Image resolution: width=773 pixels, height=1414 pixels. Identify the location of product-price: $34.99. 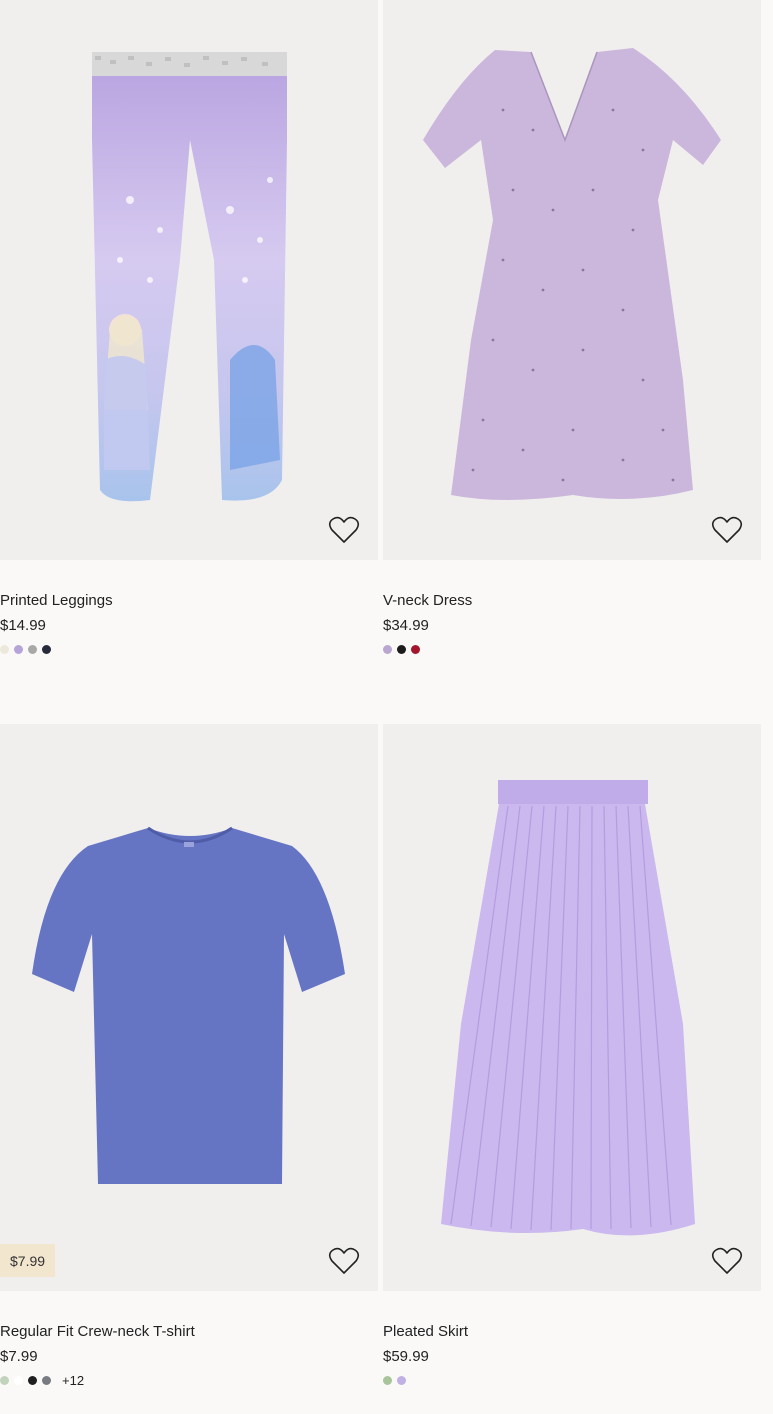
(406, 625).